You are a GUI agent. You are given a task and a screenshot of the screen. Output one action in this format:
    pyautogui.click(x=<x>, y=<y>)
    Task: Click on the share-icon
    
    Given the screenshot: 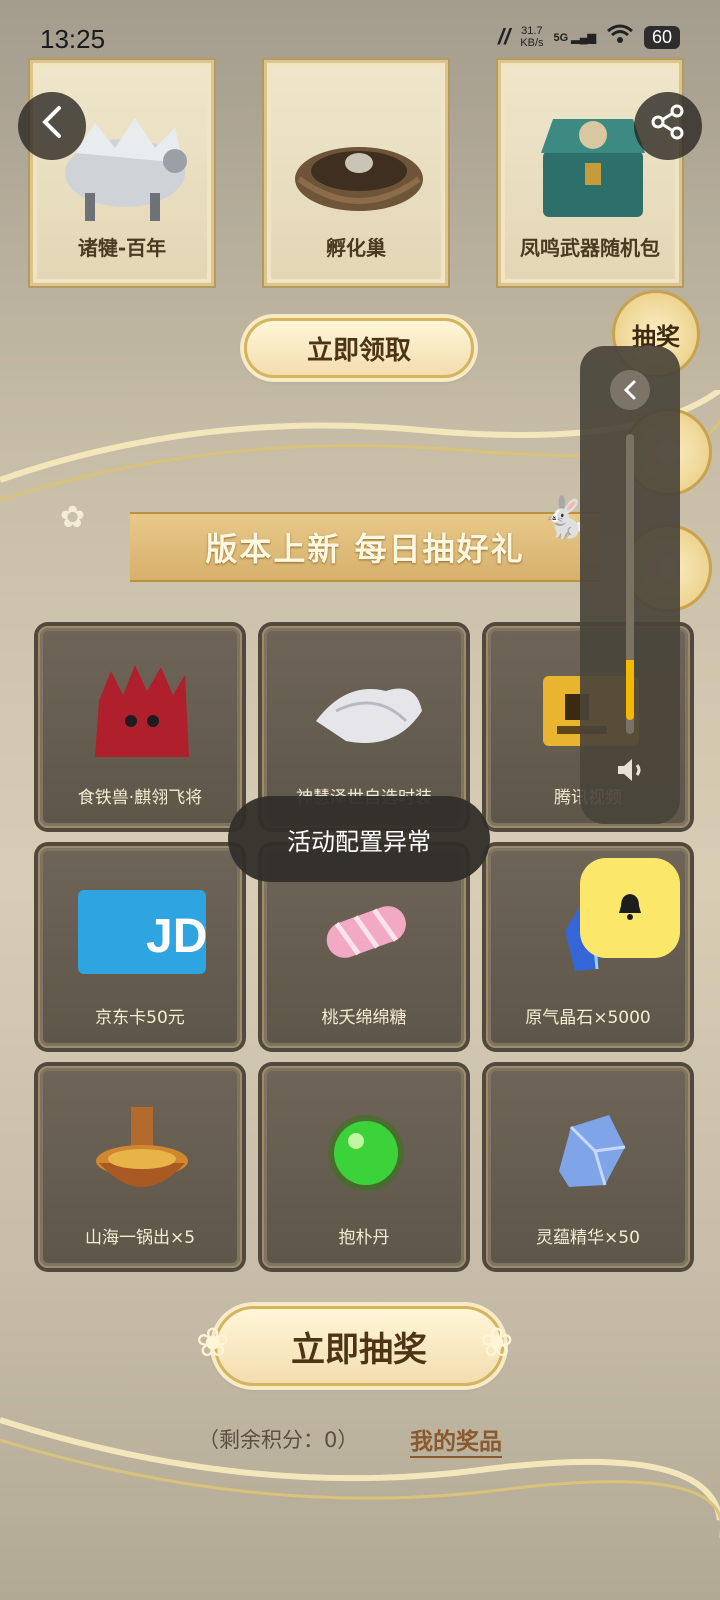 What is the action you would take?
    pyautogui.click(x=668, y=126)
    